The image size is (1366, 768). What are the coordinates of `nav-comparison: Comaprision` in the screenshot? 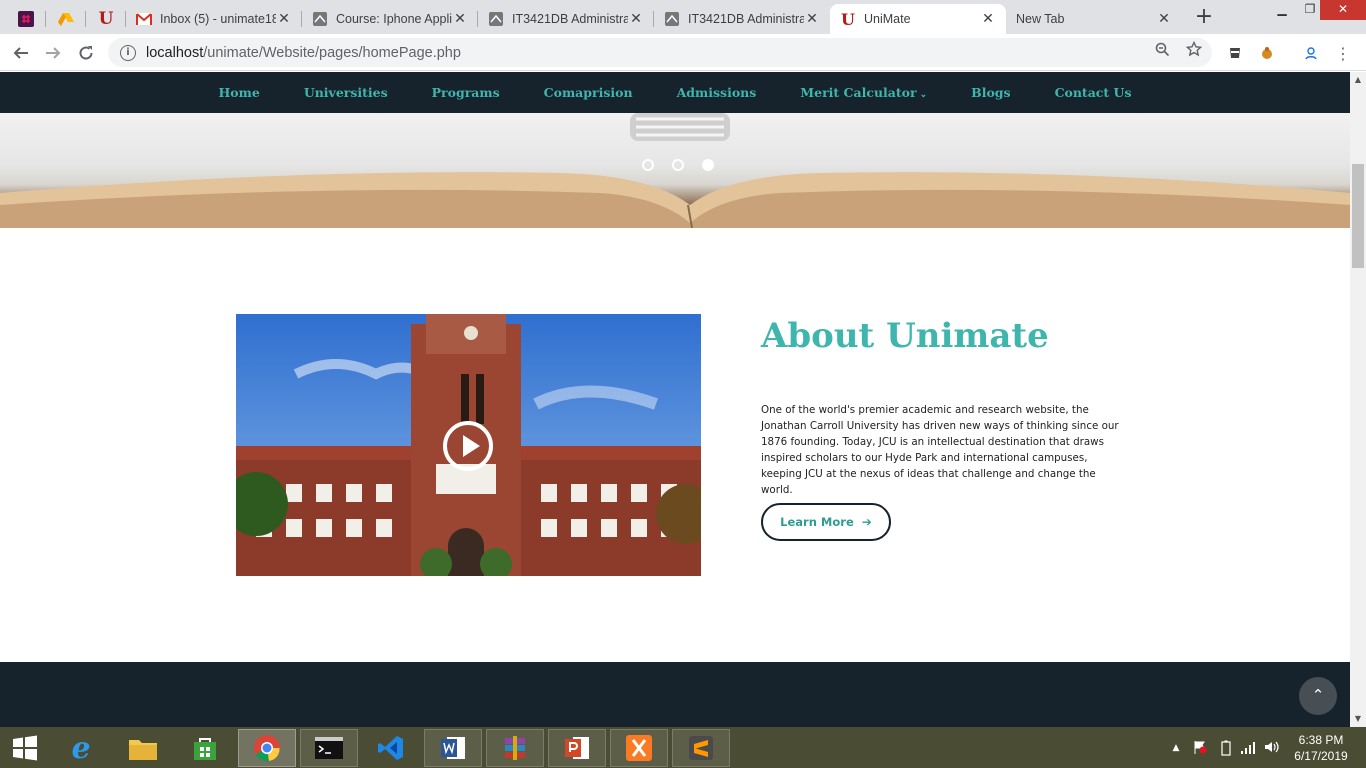 It's located at (588, 92).